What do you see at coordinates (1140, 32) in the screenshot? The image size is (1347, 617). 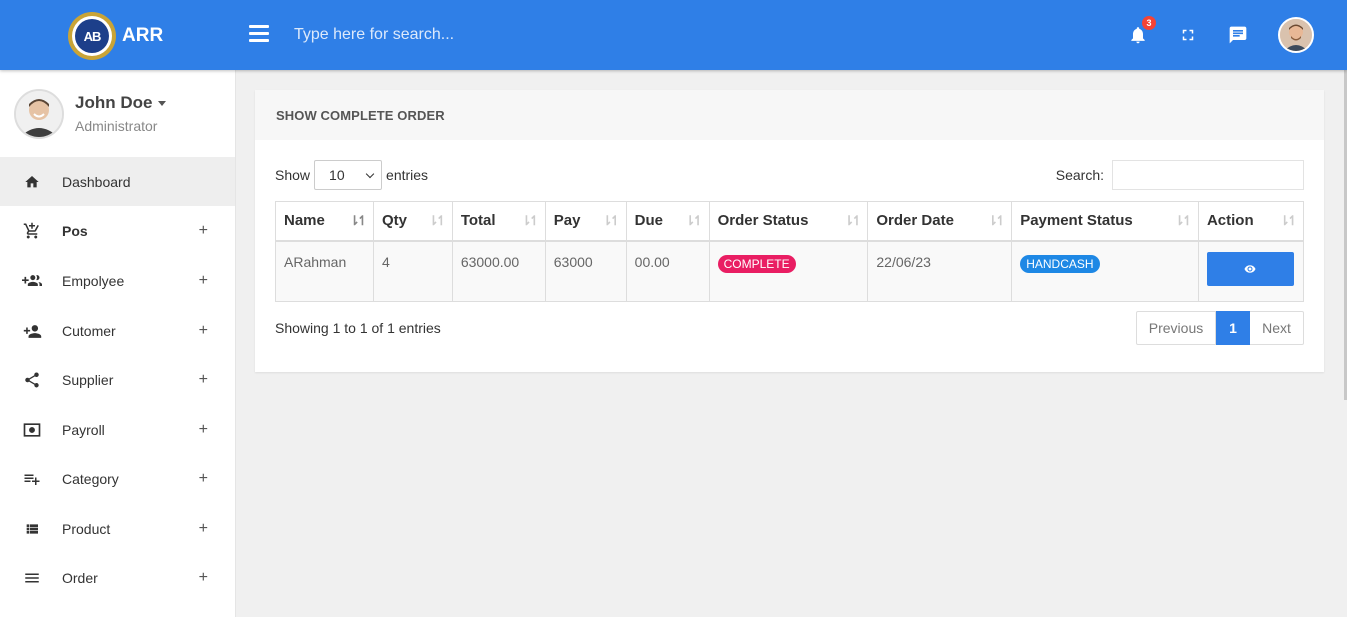 I see `bell-icon: 3` at bounding box center [1140, 32].